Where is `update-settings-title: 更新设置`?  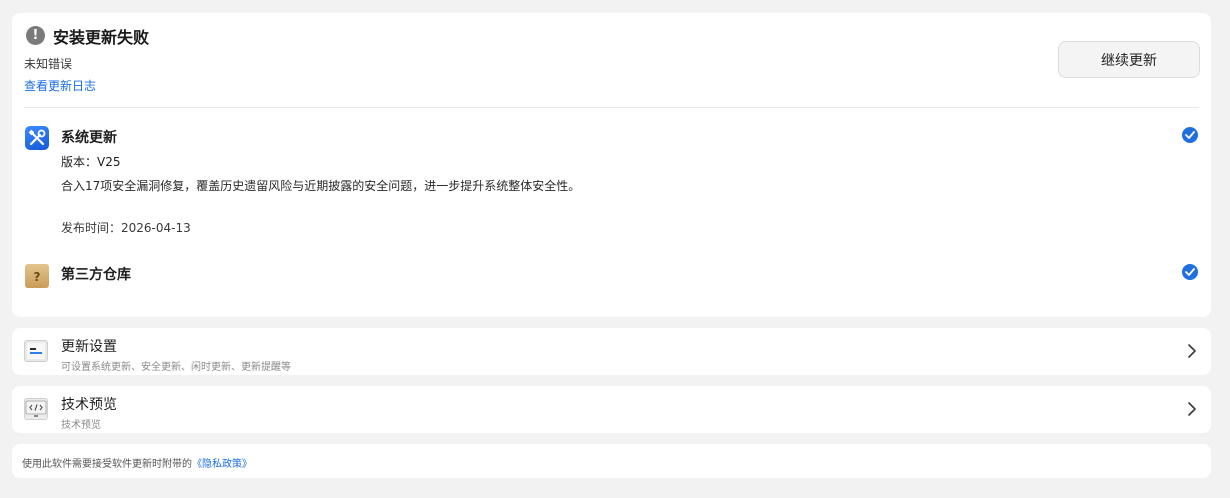 update-settings-title: 更新设置 is located at coordinates (89, 347).